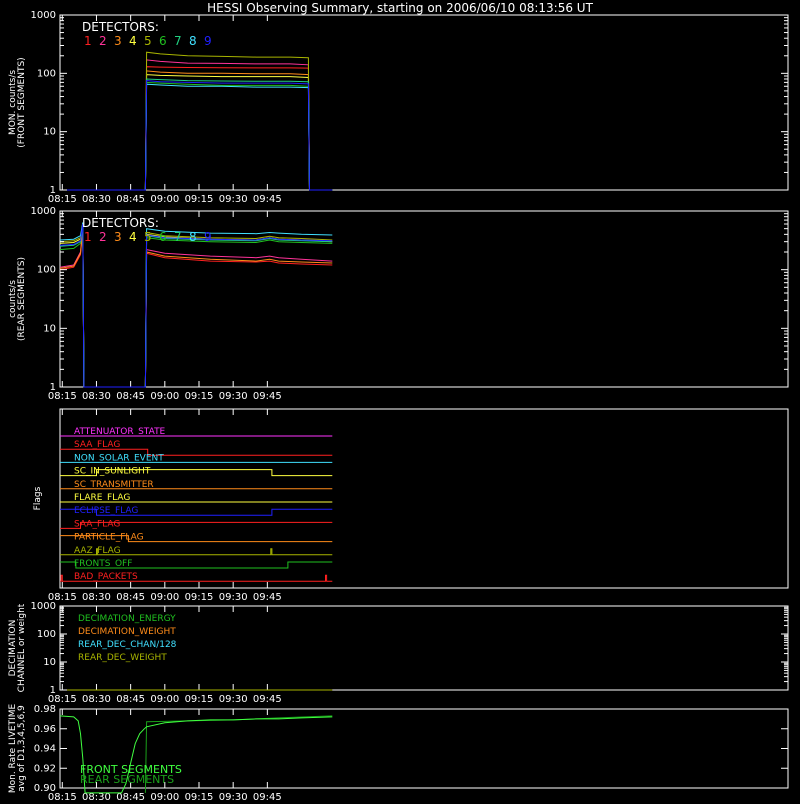 Image resolution: width=800 pixels, height=804 pixels. I want to click on rear-panel-legend-title: DETECTORS:, so click(120, 223).